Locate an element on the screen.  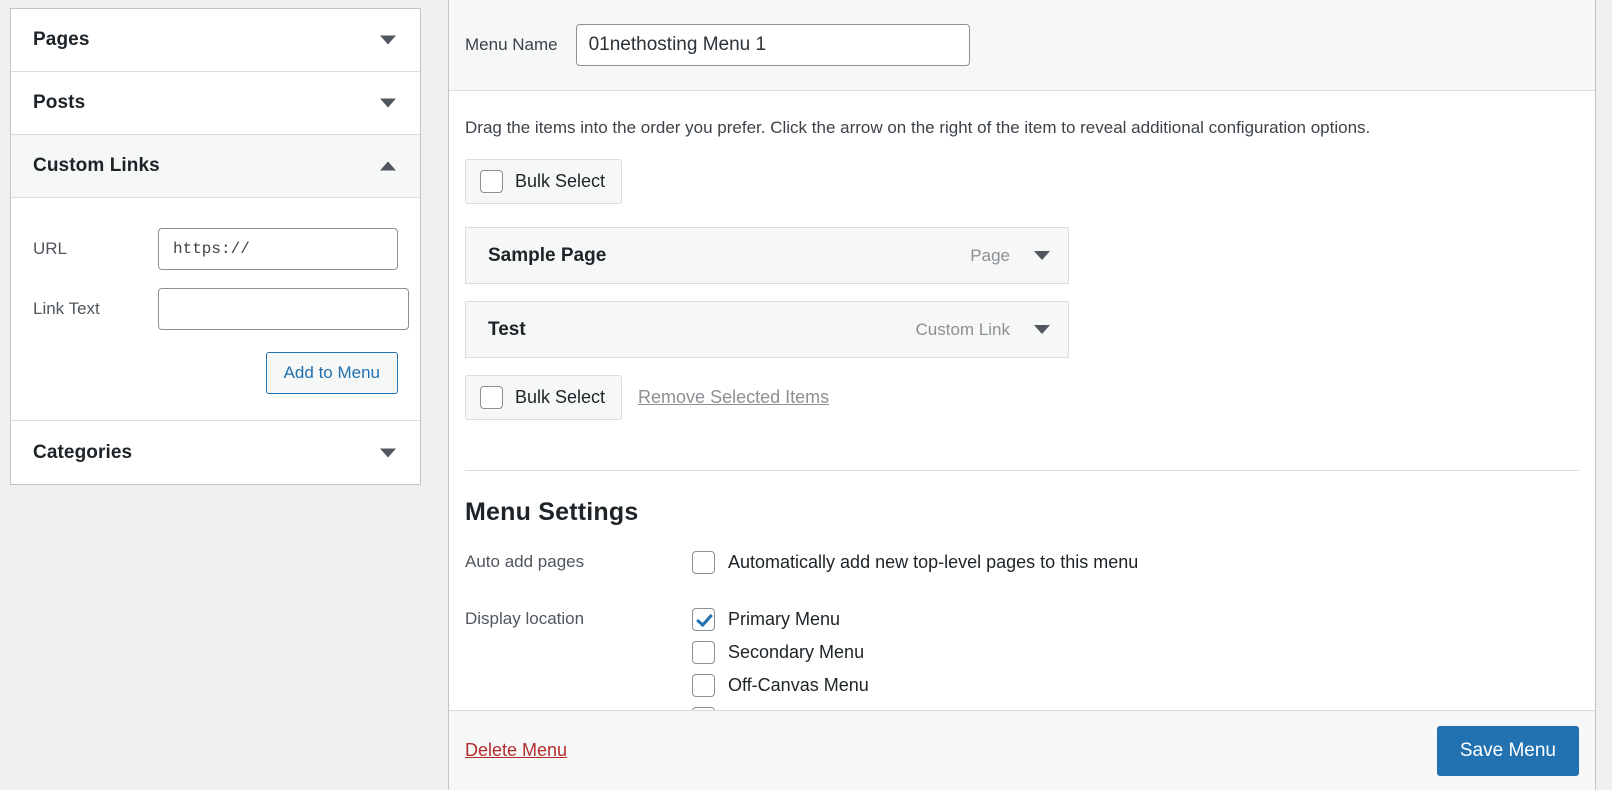
sidebar-panel-posts-label: Posts is located at coordinates (59, 102).